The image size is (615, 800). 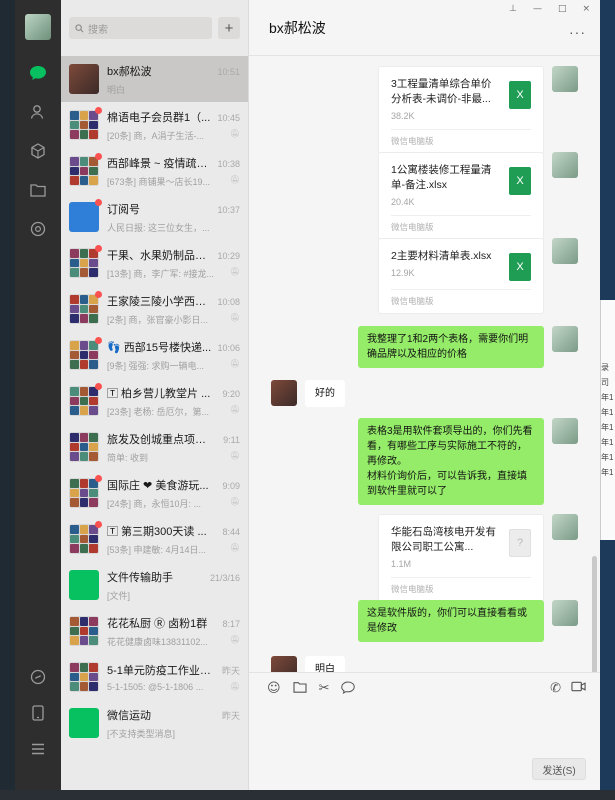 What do you see at coordinates (173, 493) in the screenshot?
I see `chat-item-body: 国际庄 ❤ 美食游玩... 9:09 [24条] 商，永恒10月: ... 🔕︎` at bounding box center [173, 493].